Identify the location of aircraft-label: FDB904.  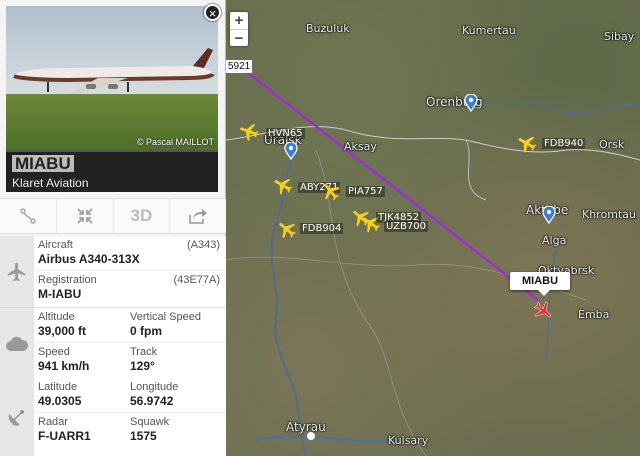
(322, 228).